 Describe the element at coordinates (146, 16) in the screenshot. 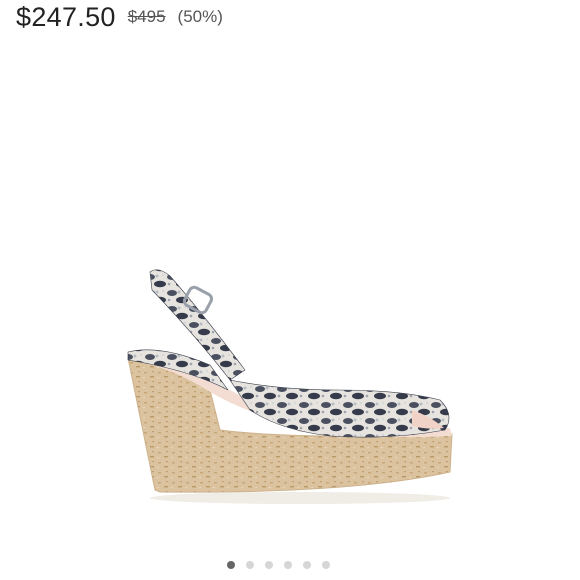

I see `original-price: $495` at that location.